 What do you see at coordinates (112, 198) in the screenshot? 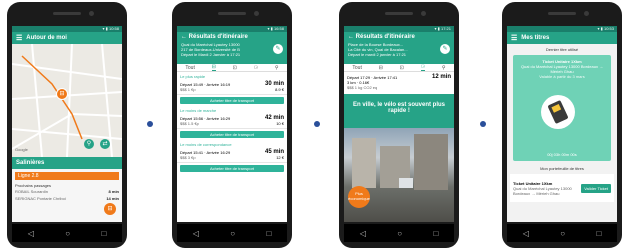
I see `departure-time: 14 min` at bounding box center [112, 198].